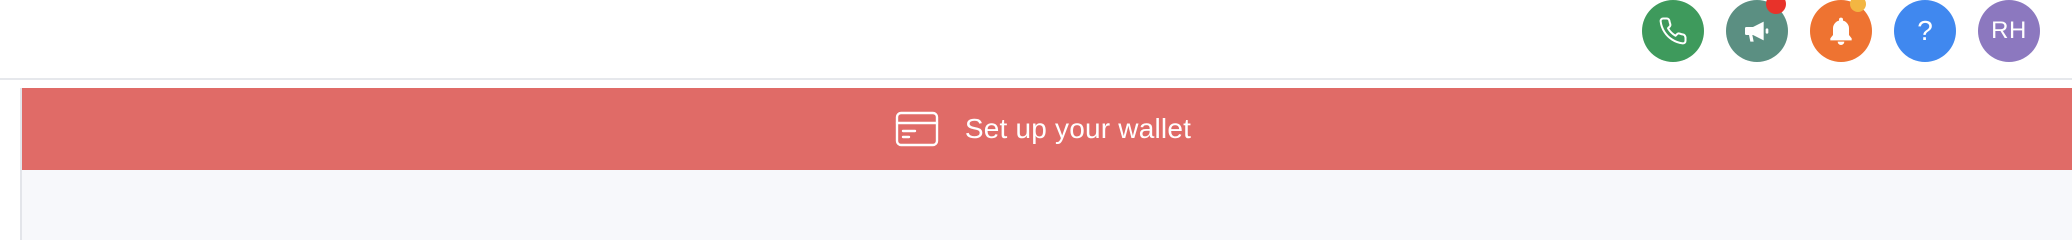 Image resolution: width=2072 pixels, height=240 pixels. Describe the element at coordinates (917, 129) in the screenshot. I see `credit-card-icon` at that location.